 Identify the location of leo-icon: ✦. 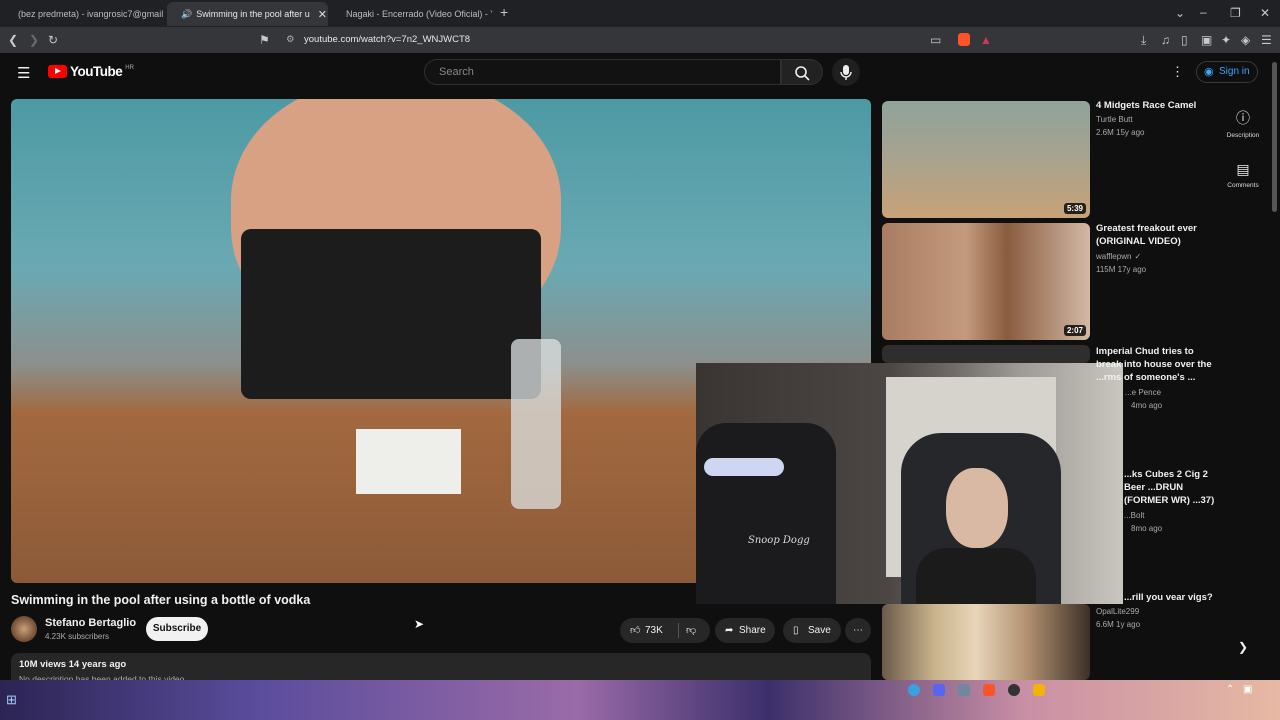
(1226, 40).